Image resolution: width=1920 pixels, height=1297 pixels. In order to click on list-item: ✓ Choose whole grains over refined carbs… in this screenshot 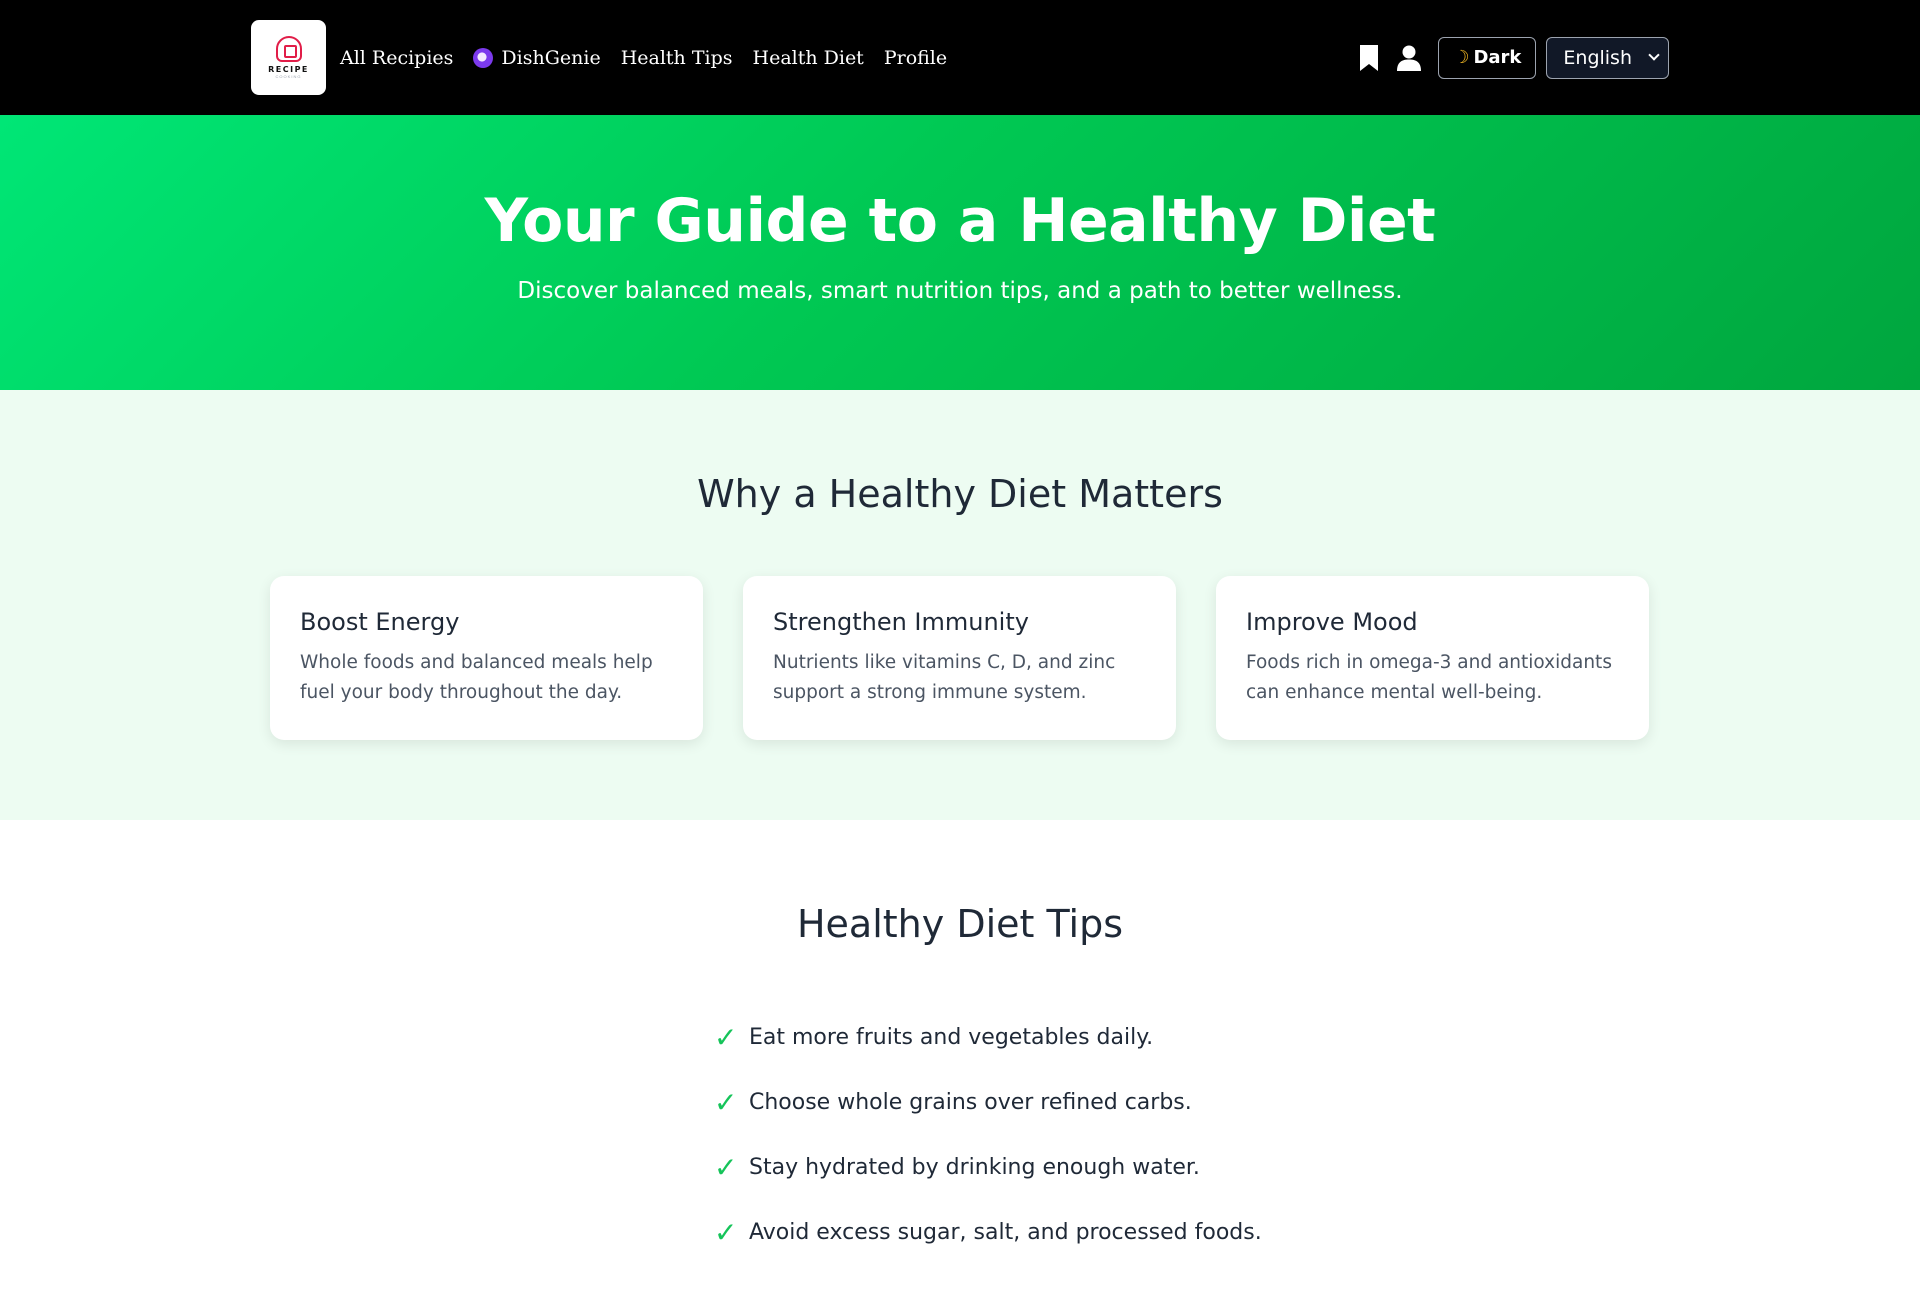, I will do `click(988, 1102)`.